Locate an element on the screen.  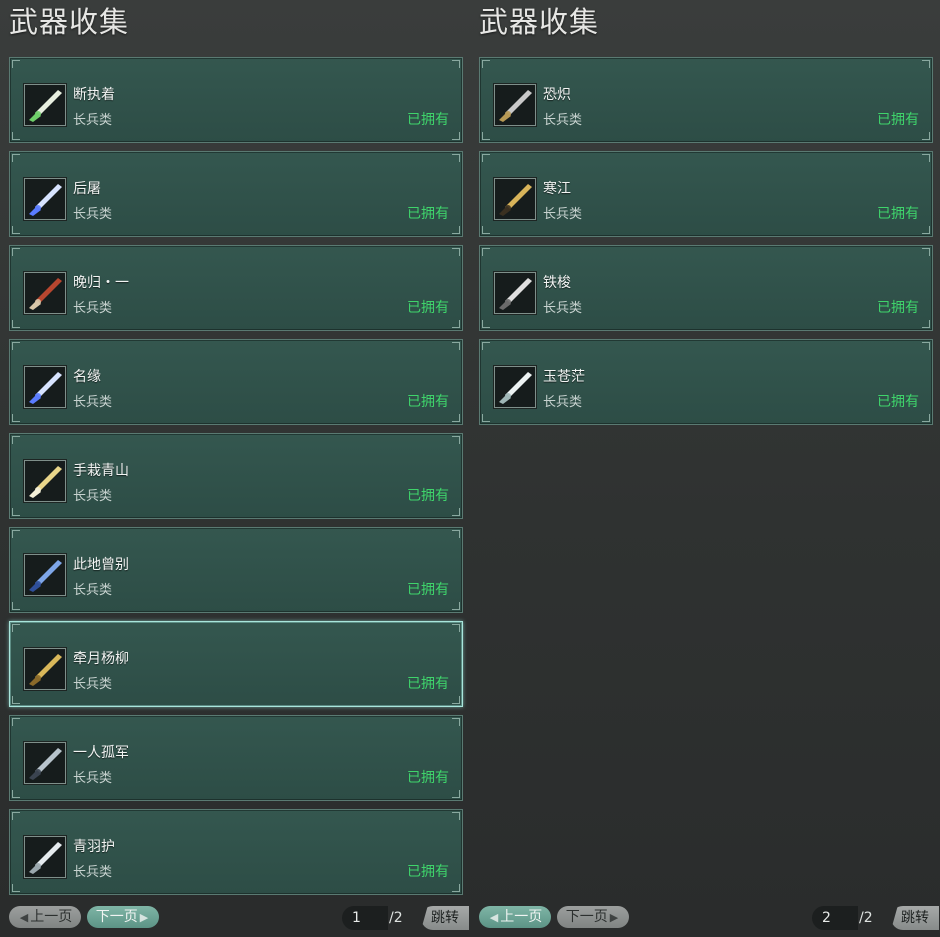
weapon-name: 断执着 is located at coordinates (94, 95).